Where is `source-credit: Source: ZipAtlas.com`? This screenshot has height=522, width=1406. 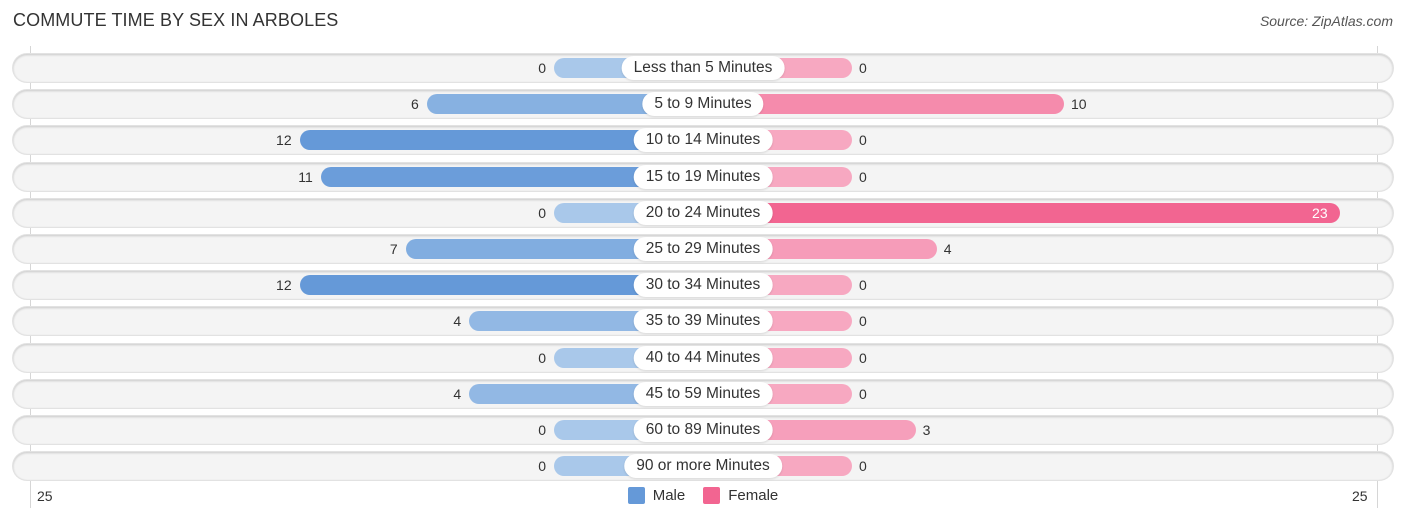 source-credit: Source: ZipAtlas.com is located at coordinates (1326, 21).